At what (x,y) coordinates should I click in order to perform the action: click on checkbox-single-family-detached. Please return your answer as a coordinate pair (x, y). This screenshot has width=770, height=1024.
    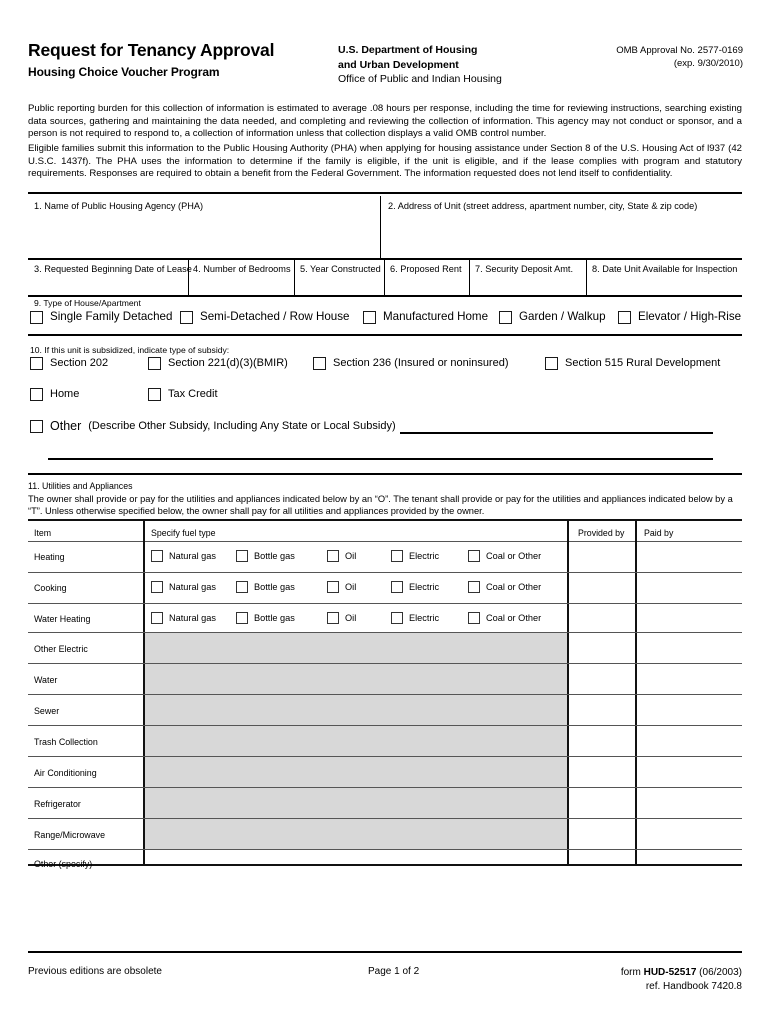
    Looking at the image, I should click on (36, 317).